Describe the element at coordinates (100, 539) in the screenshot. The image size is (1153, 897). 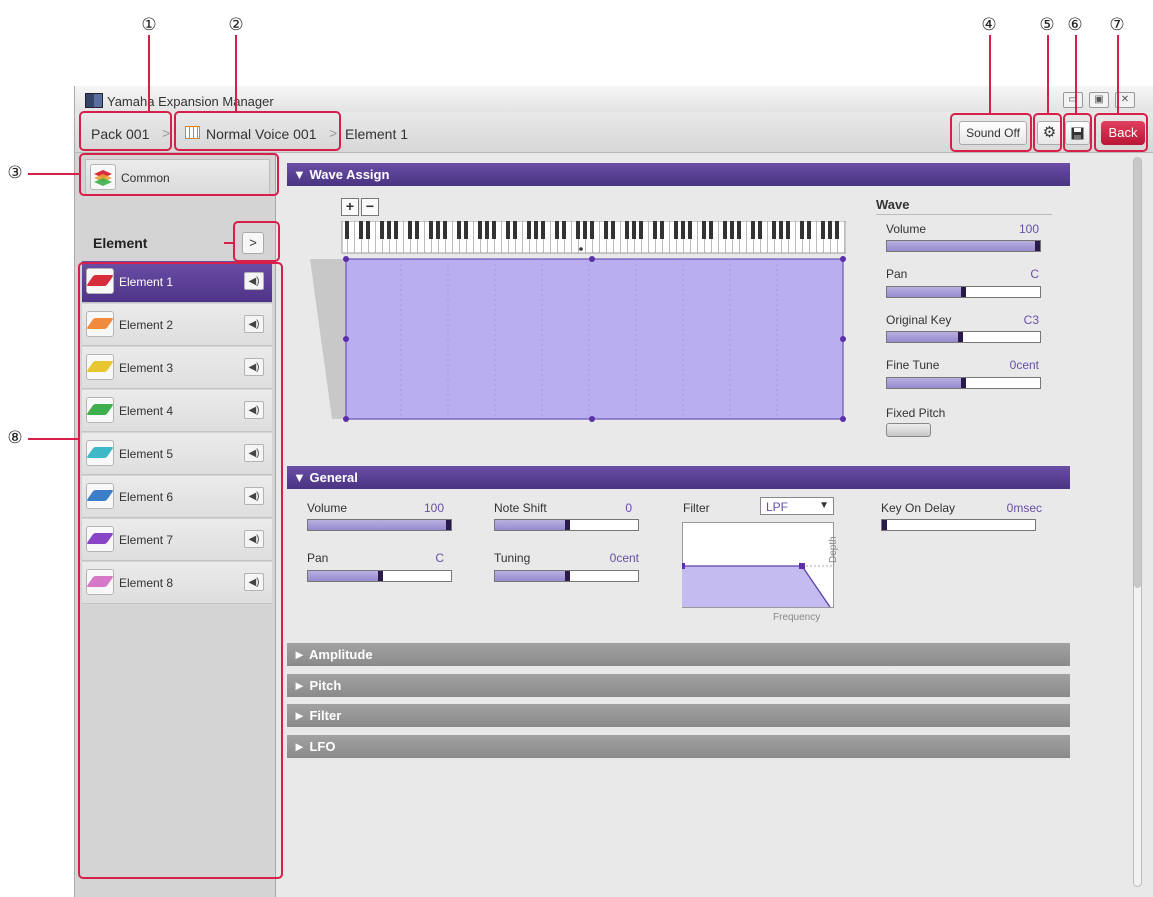
I see `element-7-icon` at that location.